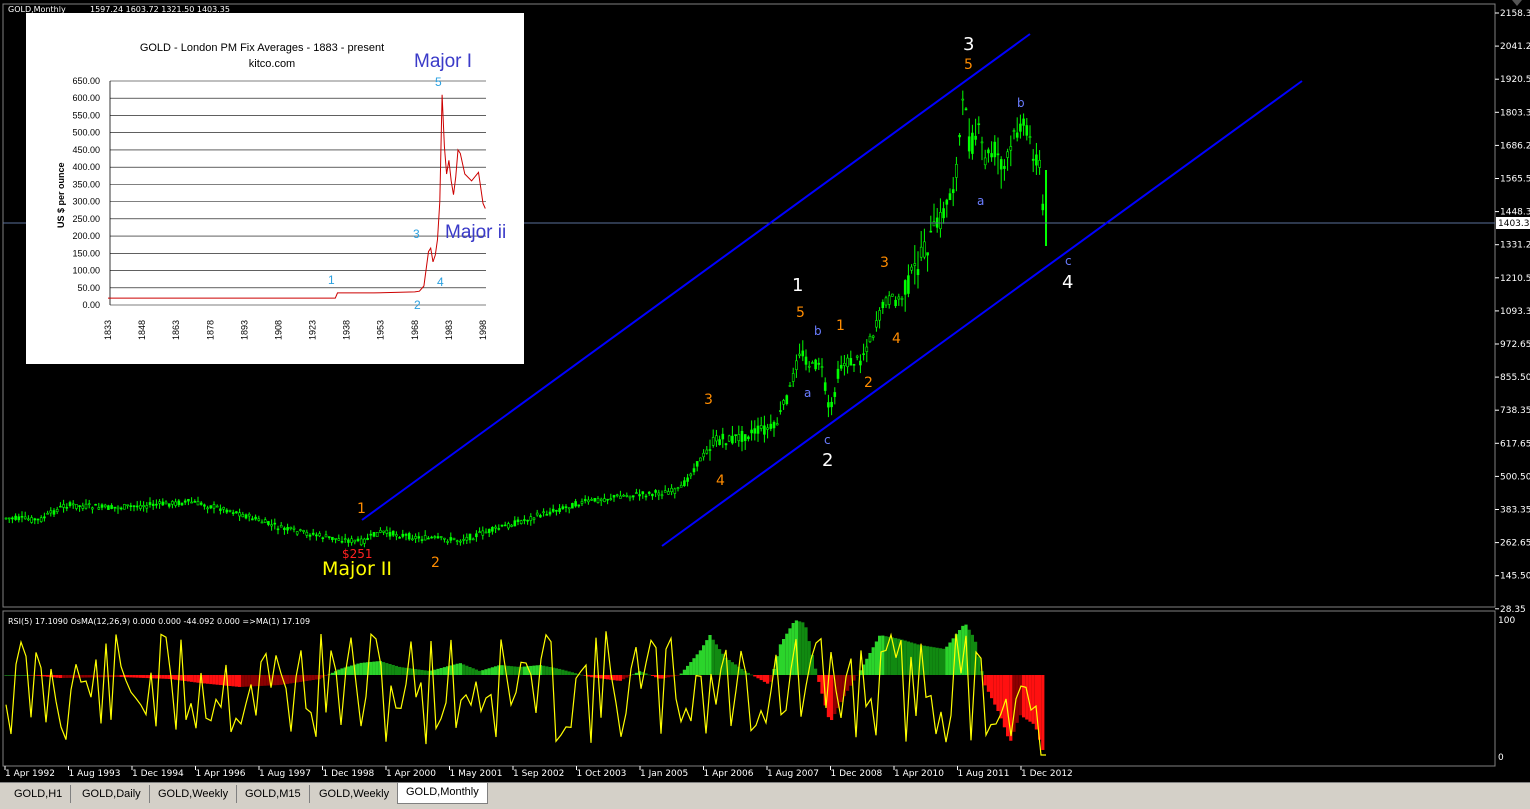 The height and width of the screenshot is (809, 1530). What do you see at coordinates (285, 774) in the screenshot?
I see `date-tick-label: 1 Aug 1997` at bounding box center [285, 774].